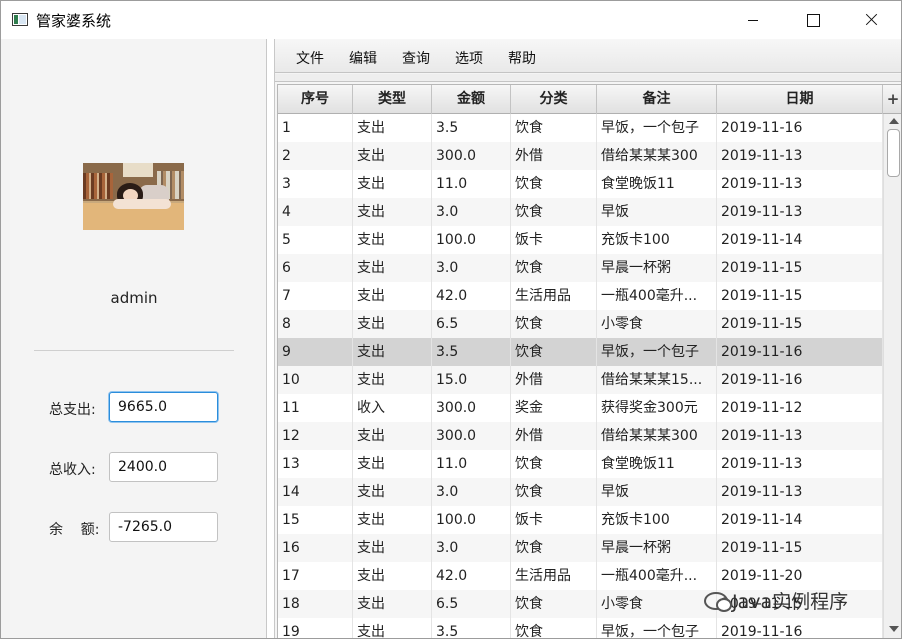  Describe the element at coordinates (554, 99) in the screenshot. I see `column-header-category: 分类` at that location.